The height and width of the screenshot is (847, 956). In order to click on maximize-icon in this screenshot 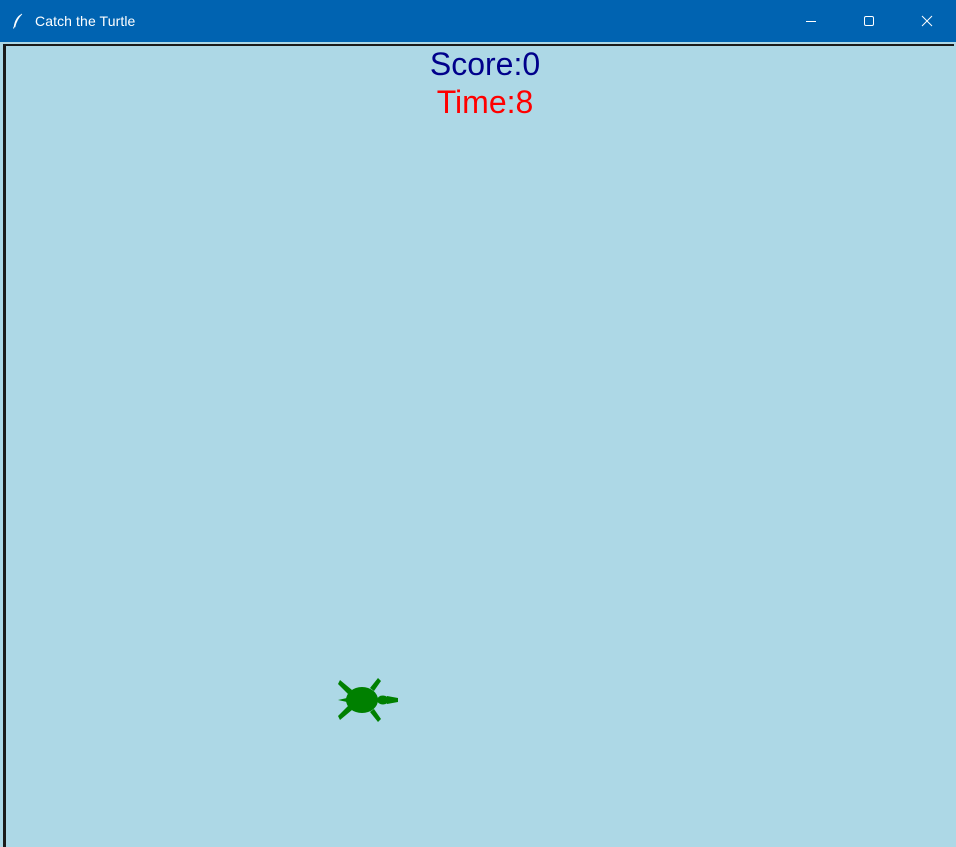, I will do `click(869, 21)`.